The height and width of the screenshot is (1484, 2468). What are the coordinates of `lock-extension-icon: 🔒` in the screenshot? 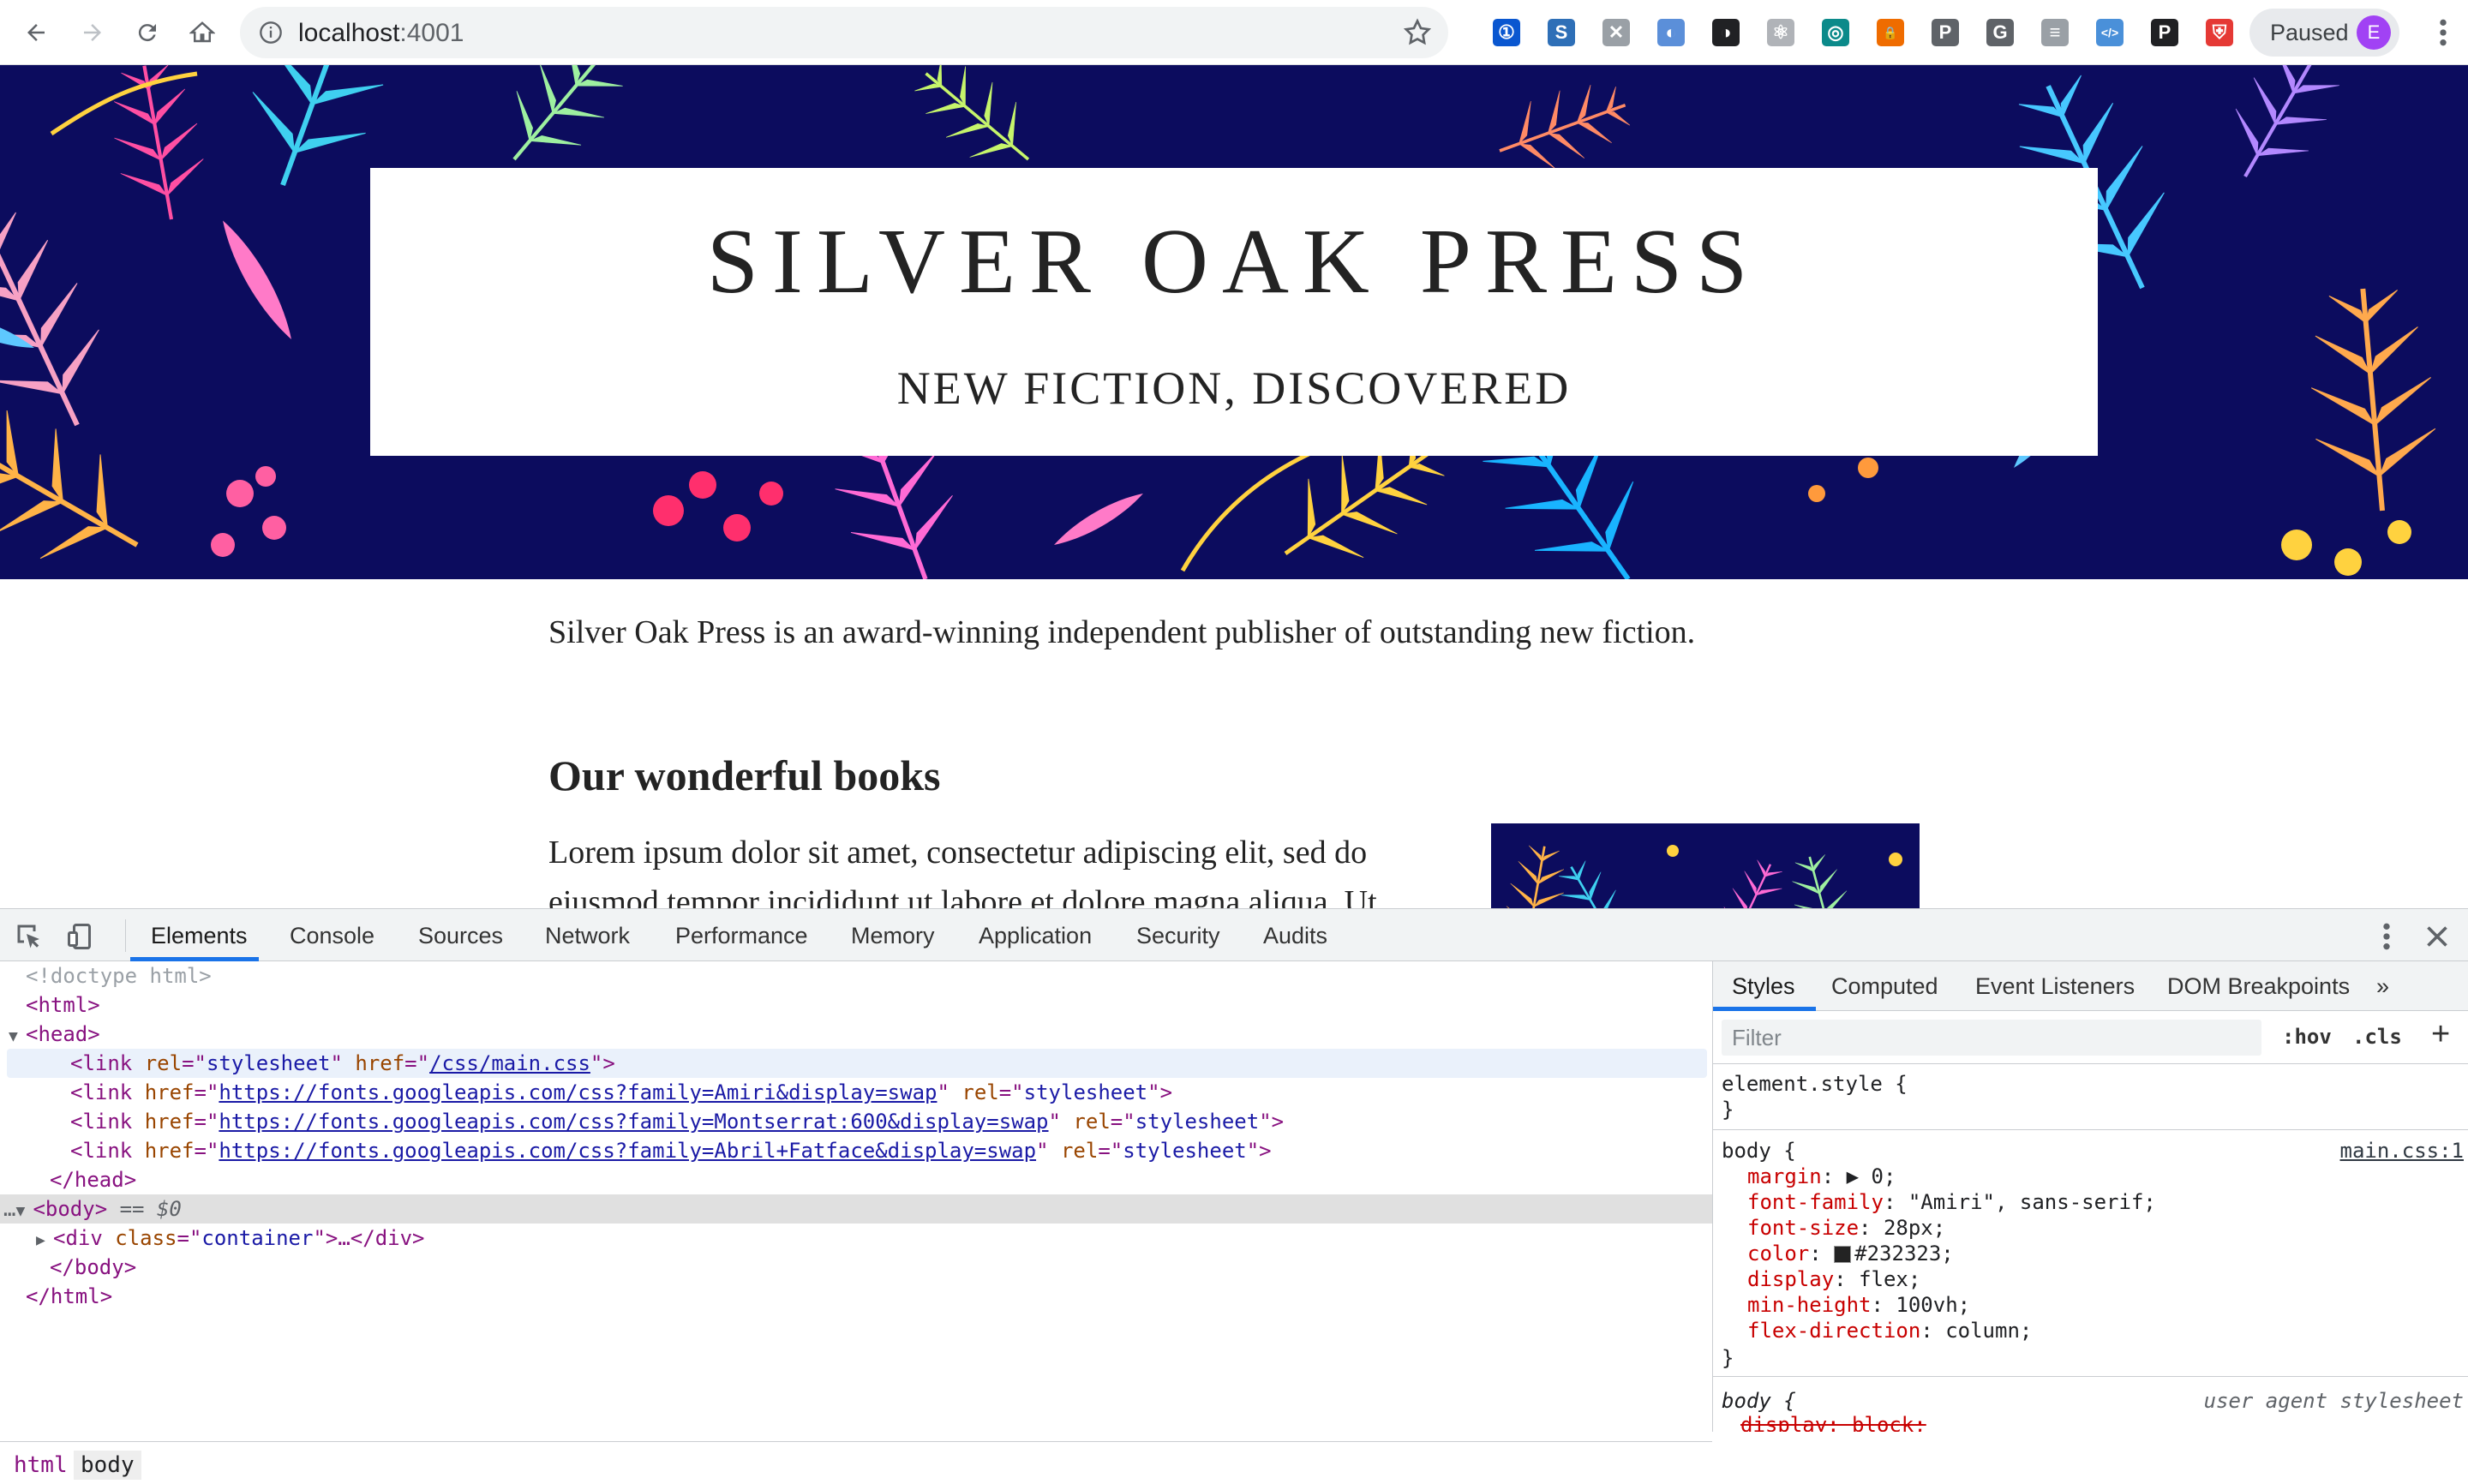 It's located at (1890, 33).